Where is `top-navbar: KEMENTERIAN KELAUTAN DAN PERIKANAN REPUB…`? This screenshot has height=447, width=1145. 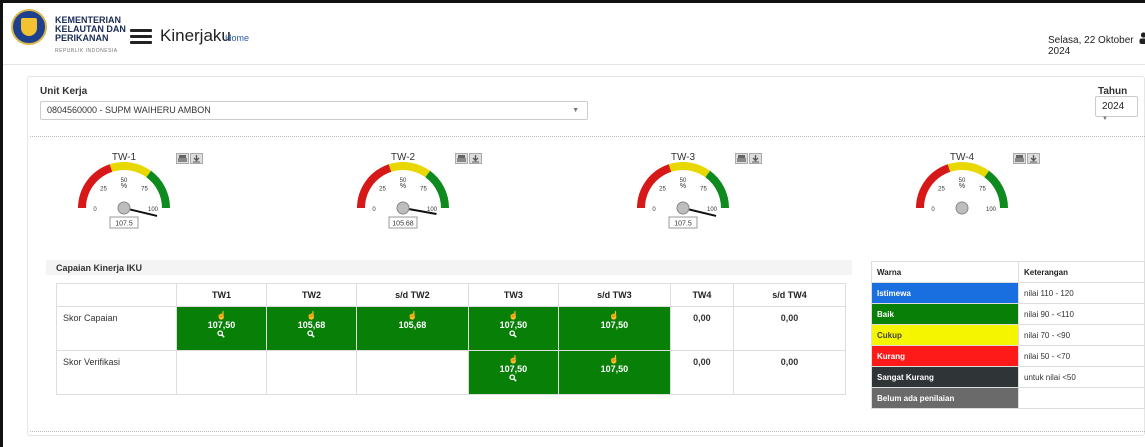
top-navbar: KEMENTERIAN KELAUTAN DAN PERIKANAN REPUB… is located at coordinates (574, 34).